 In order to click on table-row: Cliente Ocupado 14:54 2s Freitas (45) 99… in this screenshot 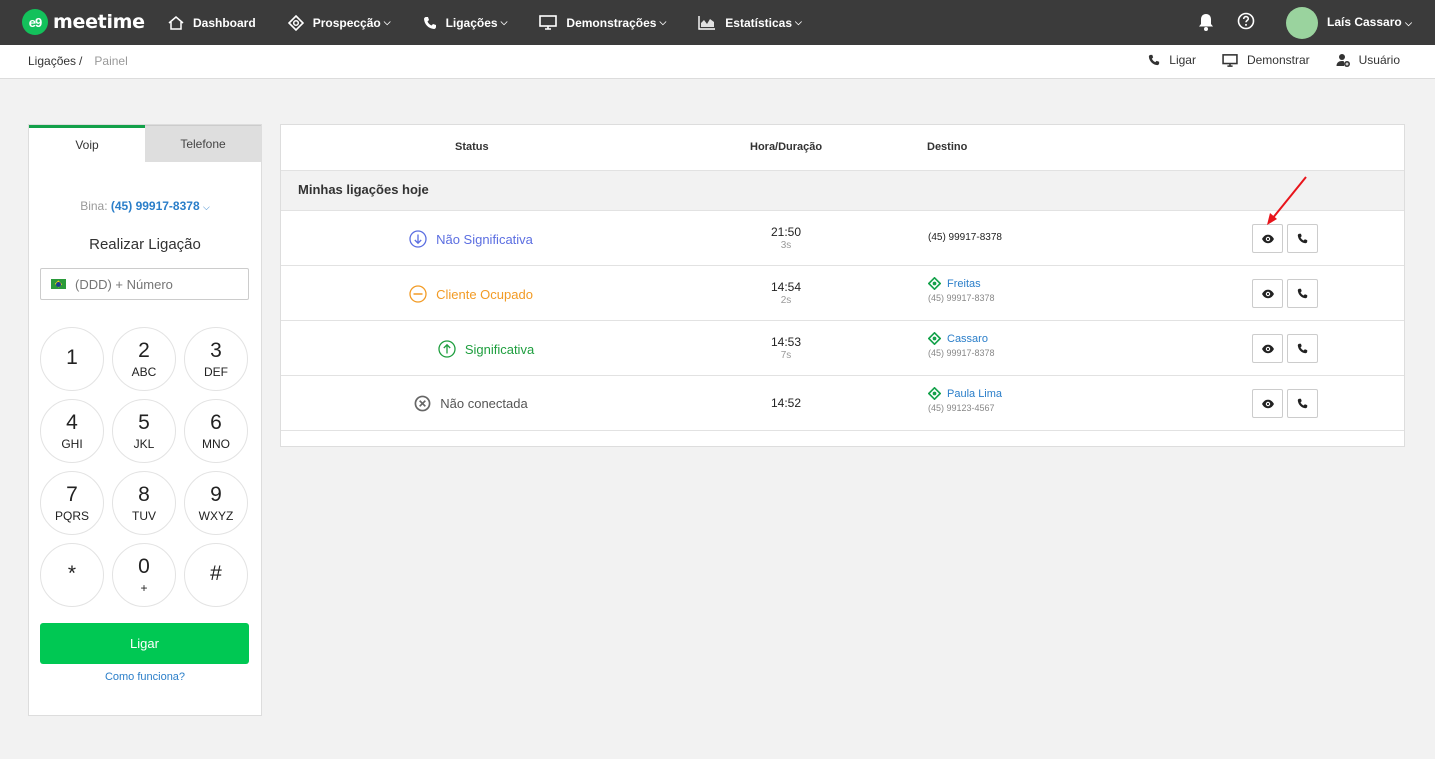, I will do `click(842, 293)`.